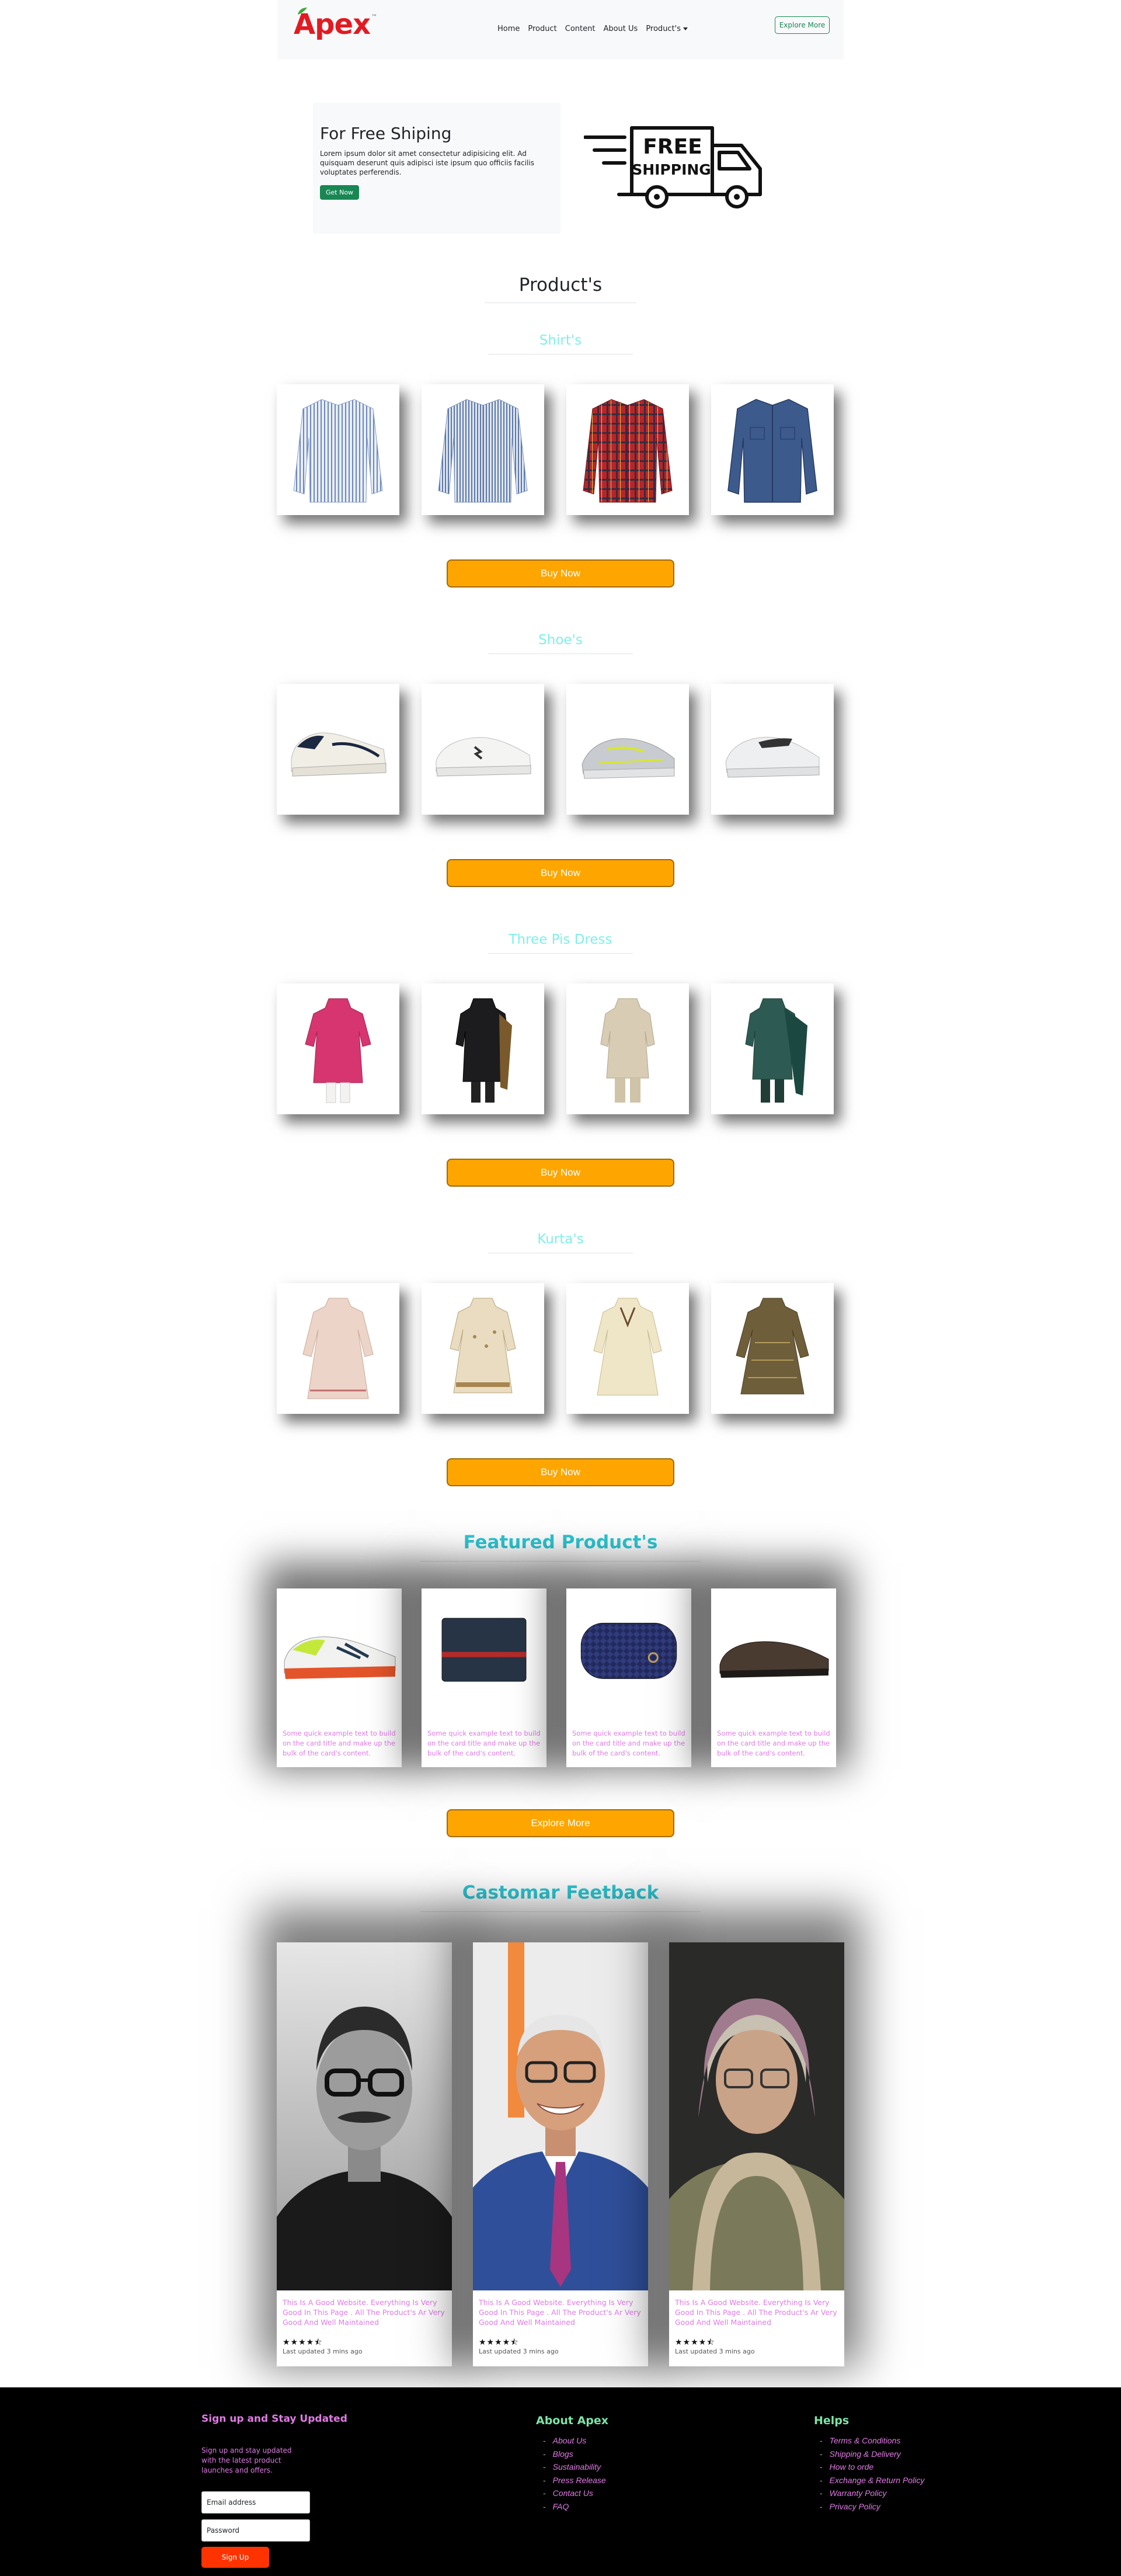 This screenshot has height=2576, width=1121. Describe the element at coordinates (560, 940) in the screenshot. I see `category-heading-three-pis-dress: Three Pis Dress` at that location.